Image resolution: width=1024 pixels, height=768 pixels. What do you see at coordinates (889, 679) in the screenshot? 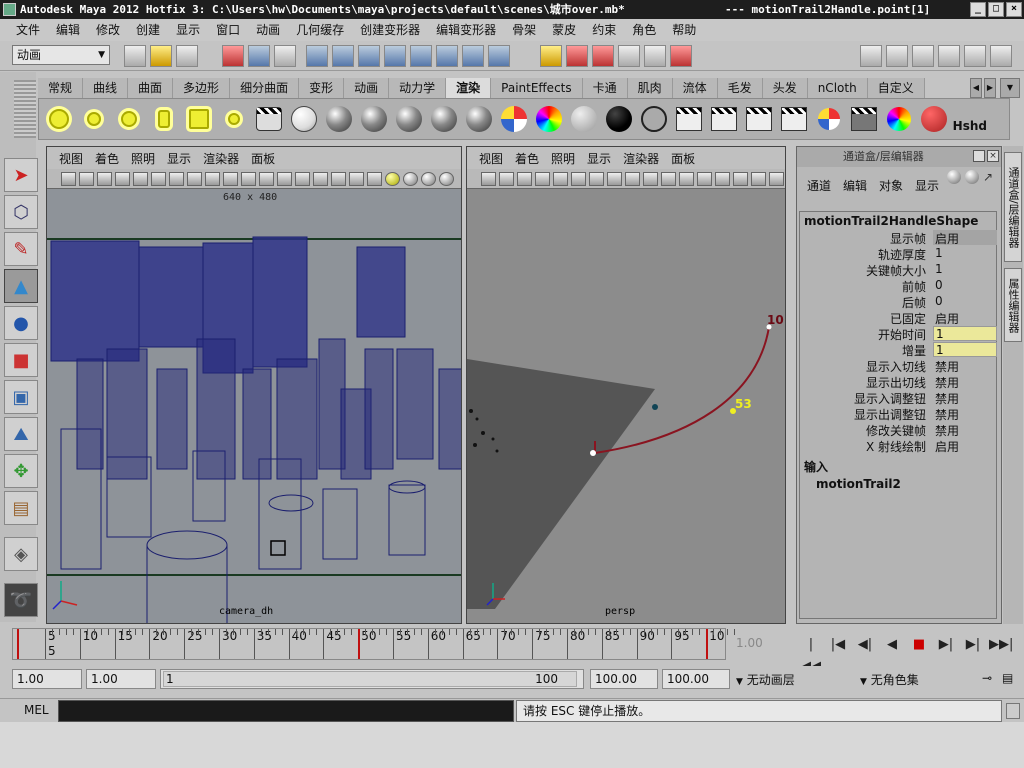
I see `character-set-dropdown: ▼ 无角色集` at bounding box center [889, 679].